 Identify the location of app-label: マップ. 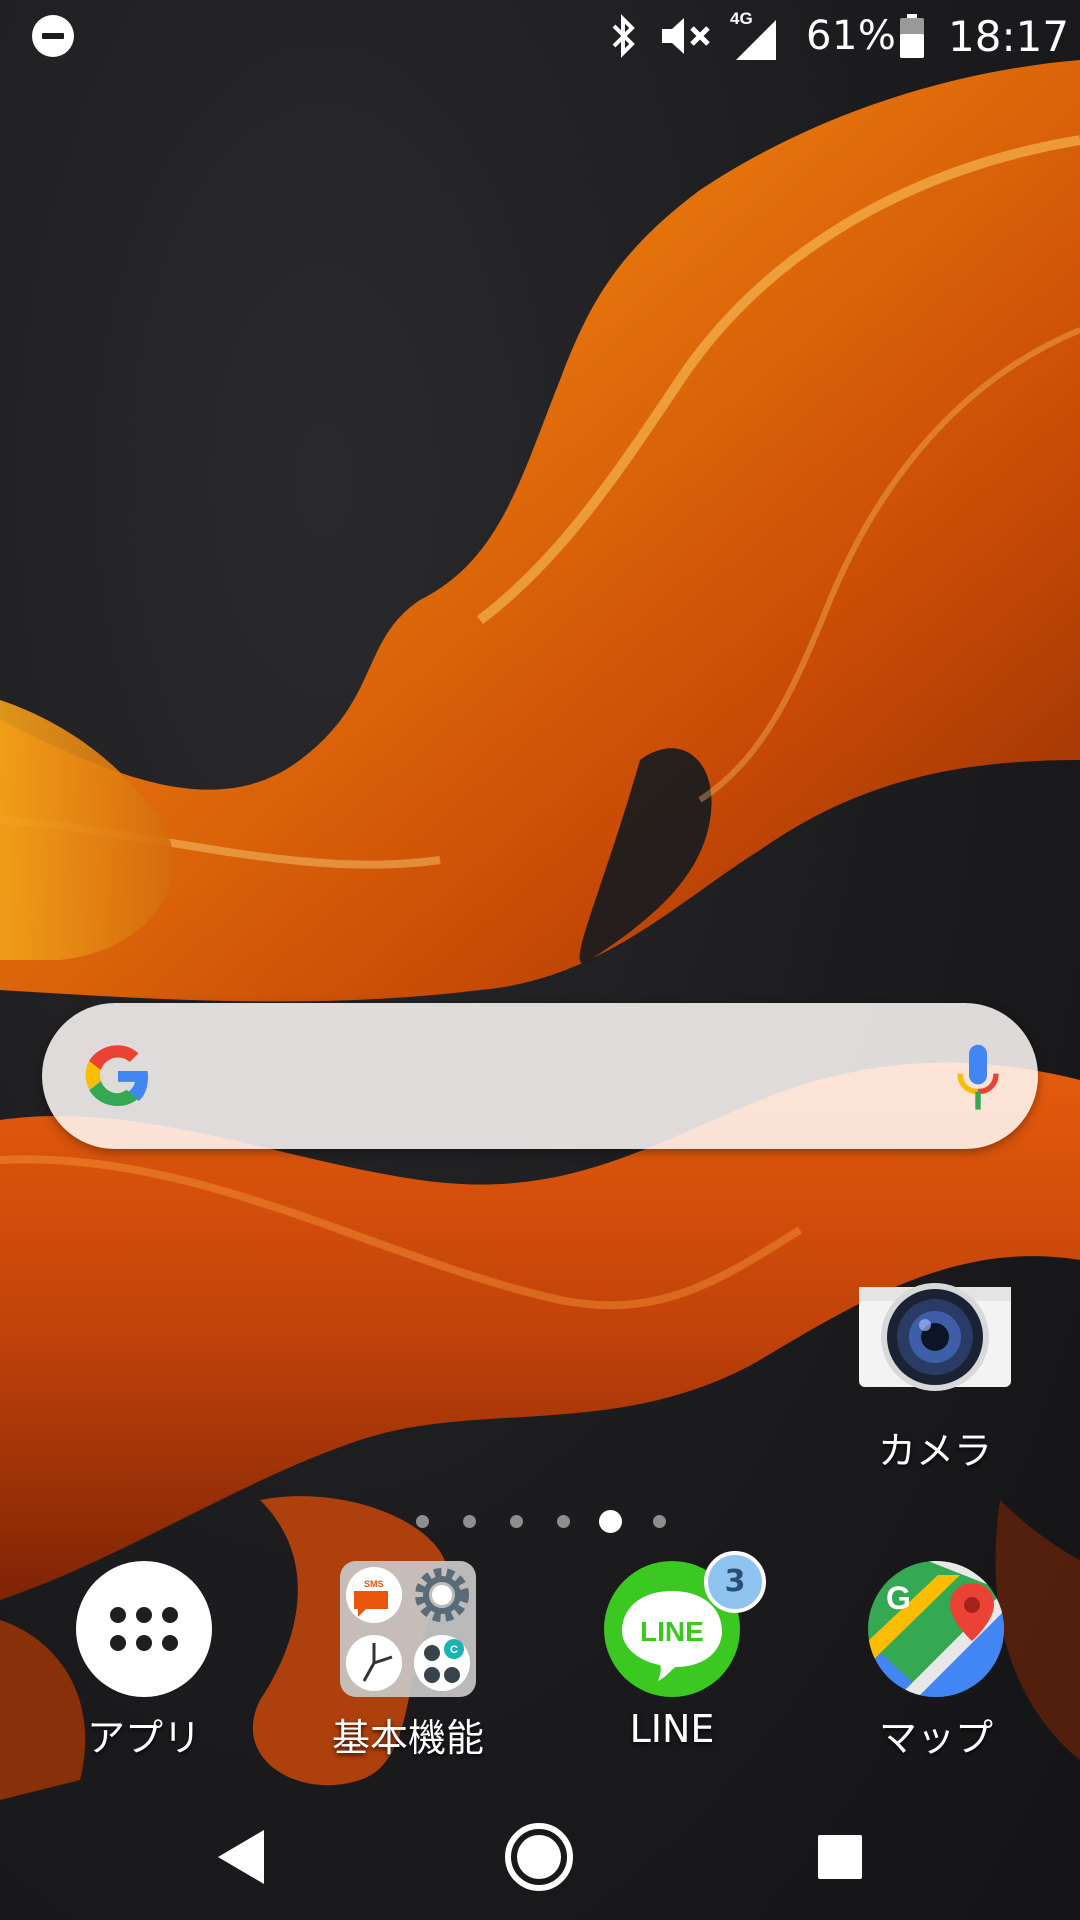
(935, 1738).